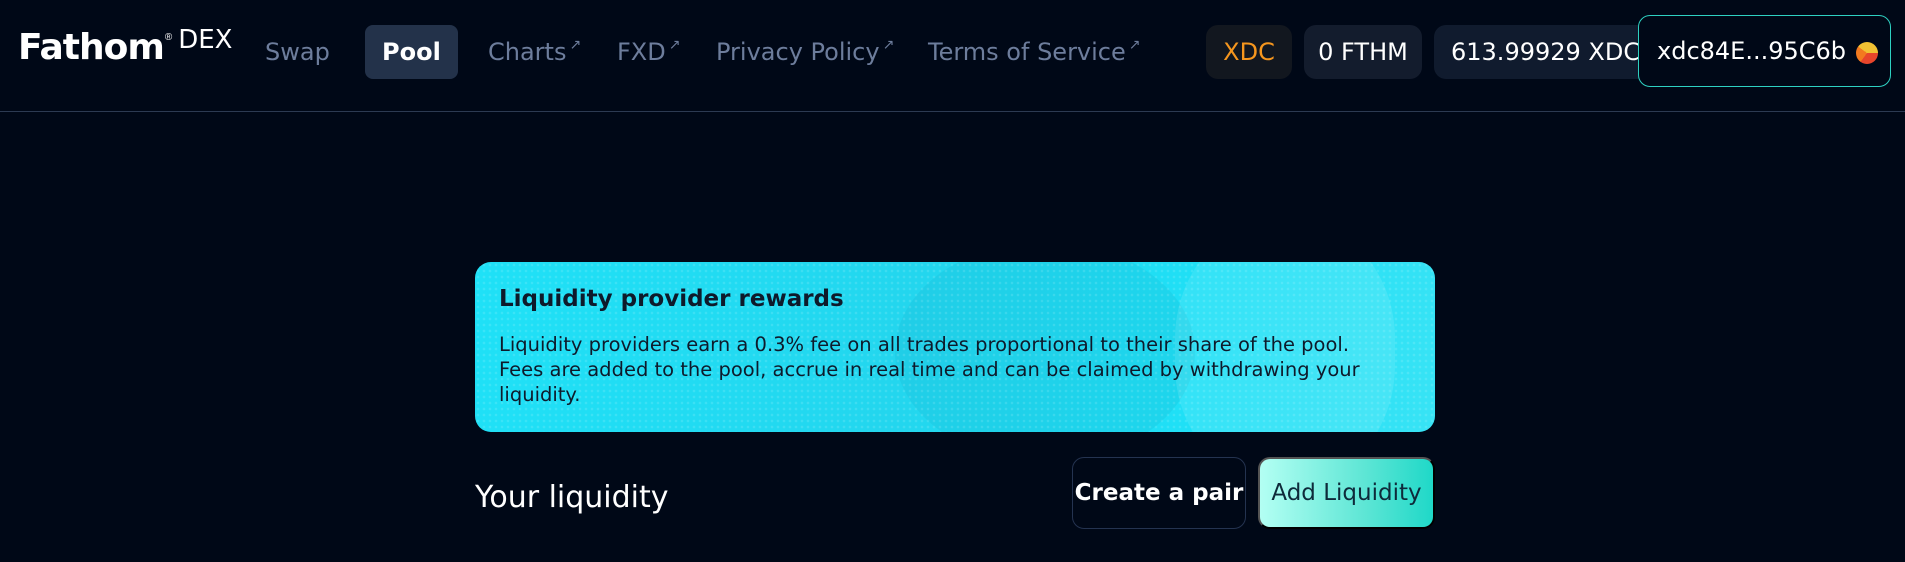 The height and width of the screenshot is (562, 1905). What do you see at coordinates (572, 497) in the screenshot?
I see `your-liquidity-title: Your liquidity` at bounding box center [572, 497].